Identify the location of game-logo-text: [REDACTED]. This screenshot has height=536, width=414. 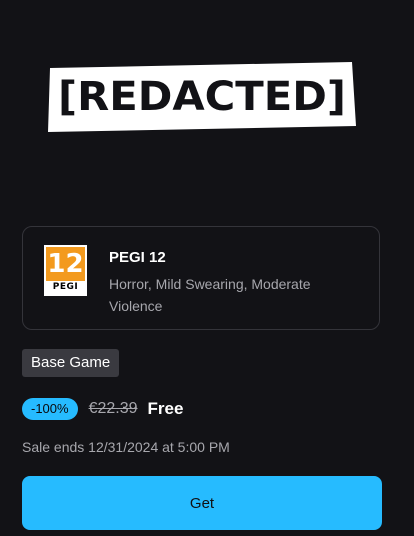
(202, 97).